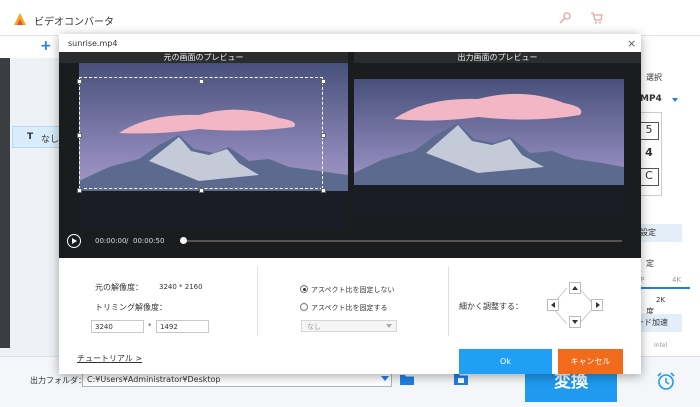  What do you see at coordinates (237, 379) in the screenshot?
I see `output-path-field: C:¥Users¥Administrator¥Desktop` at bounding box center [237, 379].